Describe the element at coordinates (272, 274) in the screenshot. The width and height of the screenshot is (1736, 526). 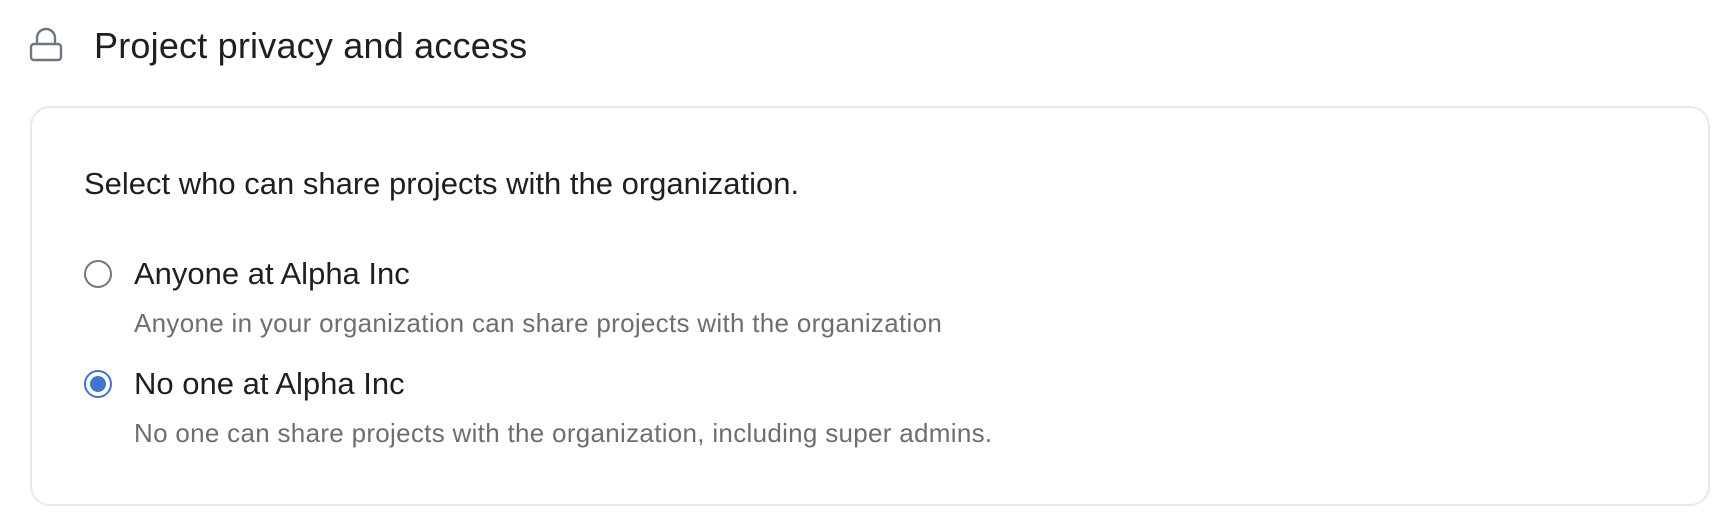
I see `option-anyone-label: Anyone at Alpha Inc` at that location.